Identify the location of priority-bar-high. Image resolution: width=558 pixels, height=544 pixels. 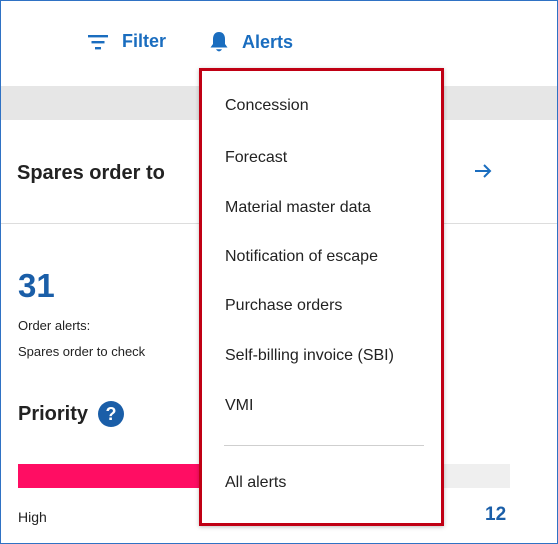
(114, 476).